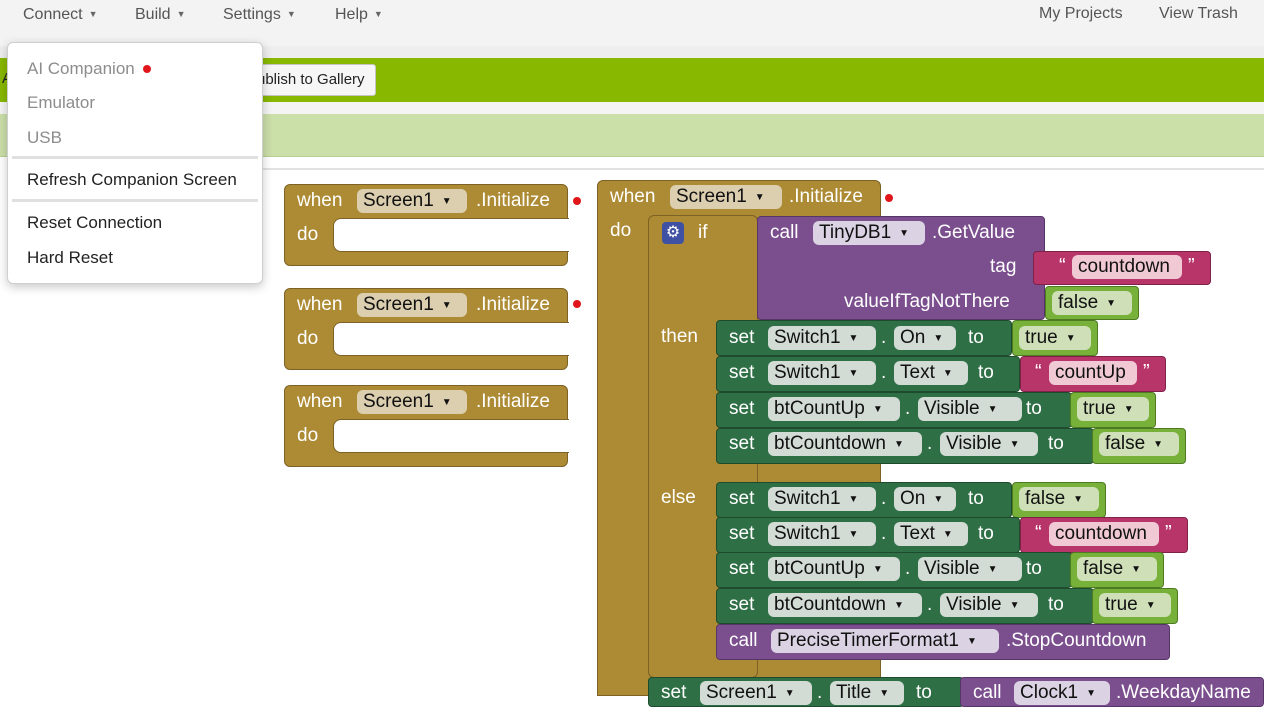  What do you see at coordinates (320, 200) in the screenshot?
I see `when-label: when` at bounding box center [320, 200].